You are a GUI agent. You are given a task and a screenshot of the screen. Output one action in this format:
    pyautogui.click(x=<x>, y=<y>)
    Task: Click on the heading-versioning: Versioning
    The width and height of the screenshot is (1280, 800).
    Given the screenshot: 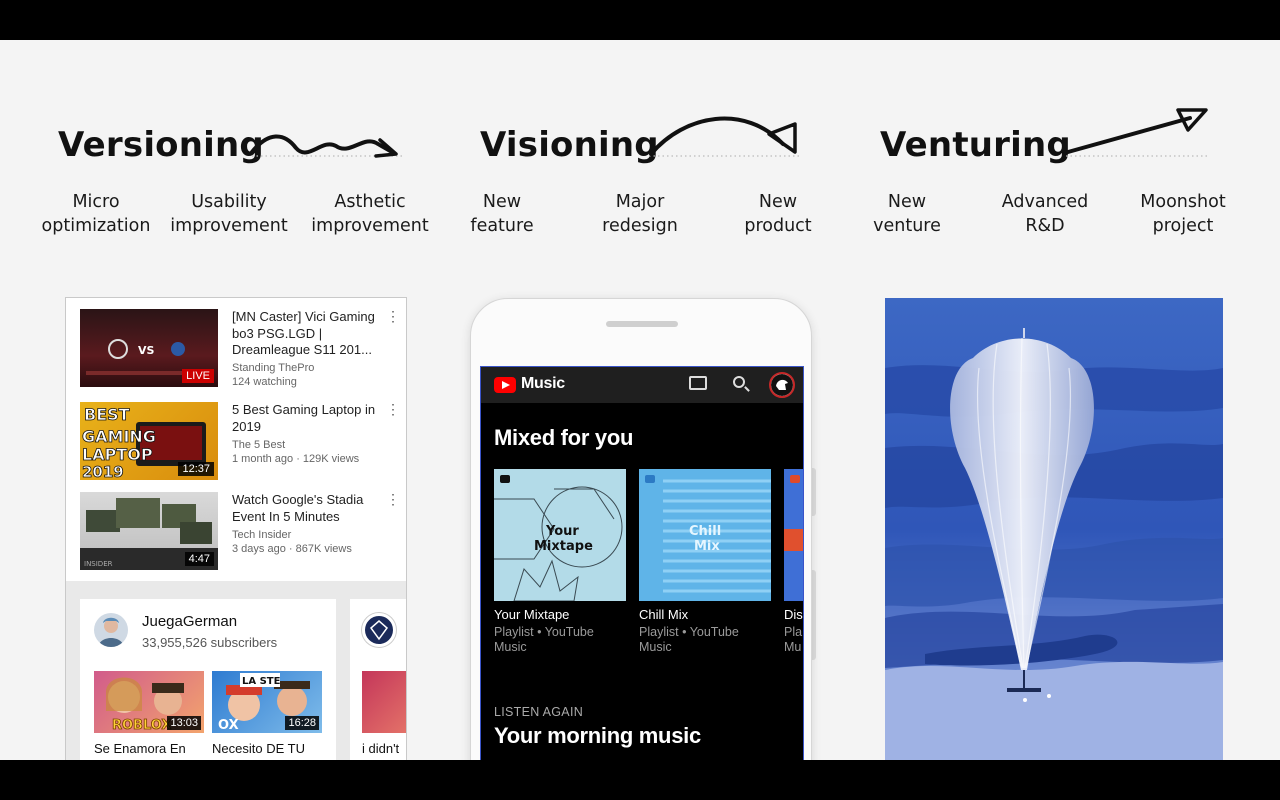 What is the action you would take?
    pyautogui.click(x=161, y=145)
    